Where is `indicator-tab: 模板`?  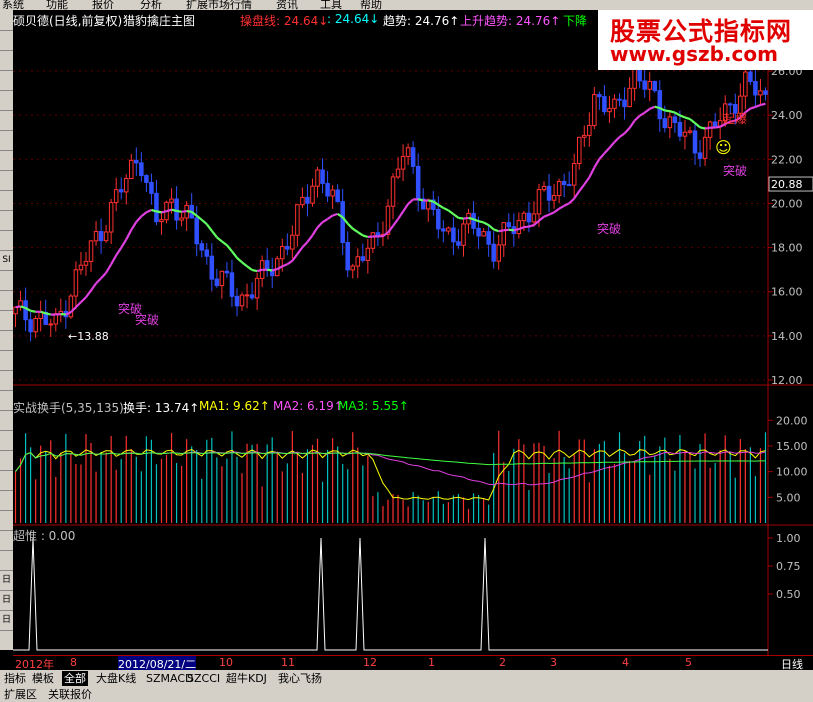
indicator-tab: 模板 is located at coordinates (43, 678).